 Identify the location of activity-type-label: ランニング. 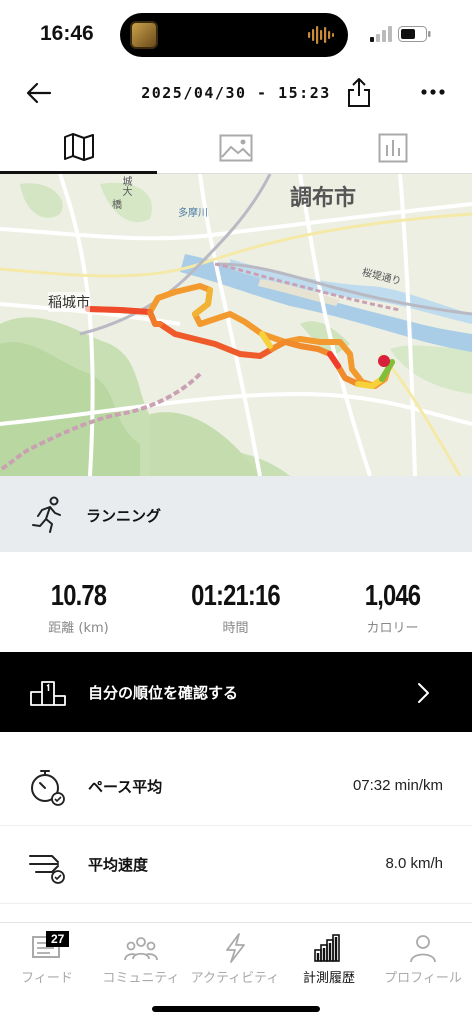
(124, 516).